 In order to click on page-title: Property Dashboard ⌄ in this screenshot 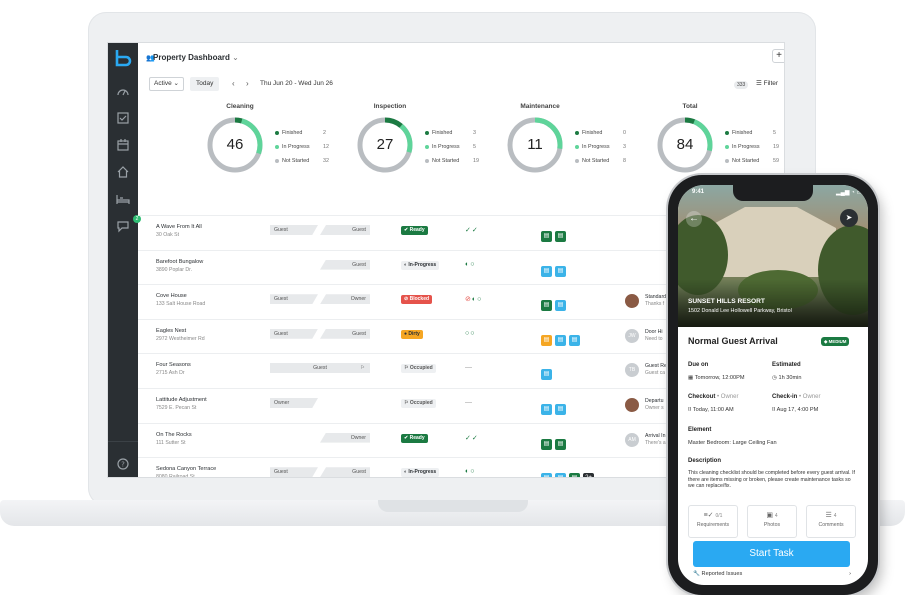, I will do `click(196, 57)`.